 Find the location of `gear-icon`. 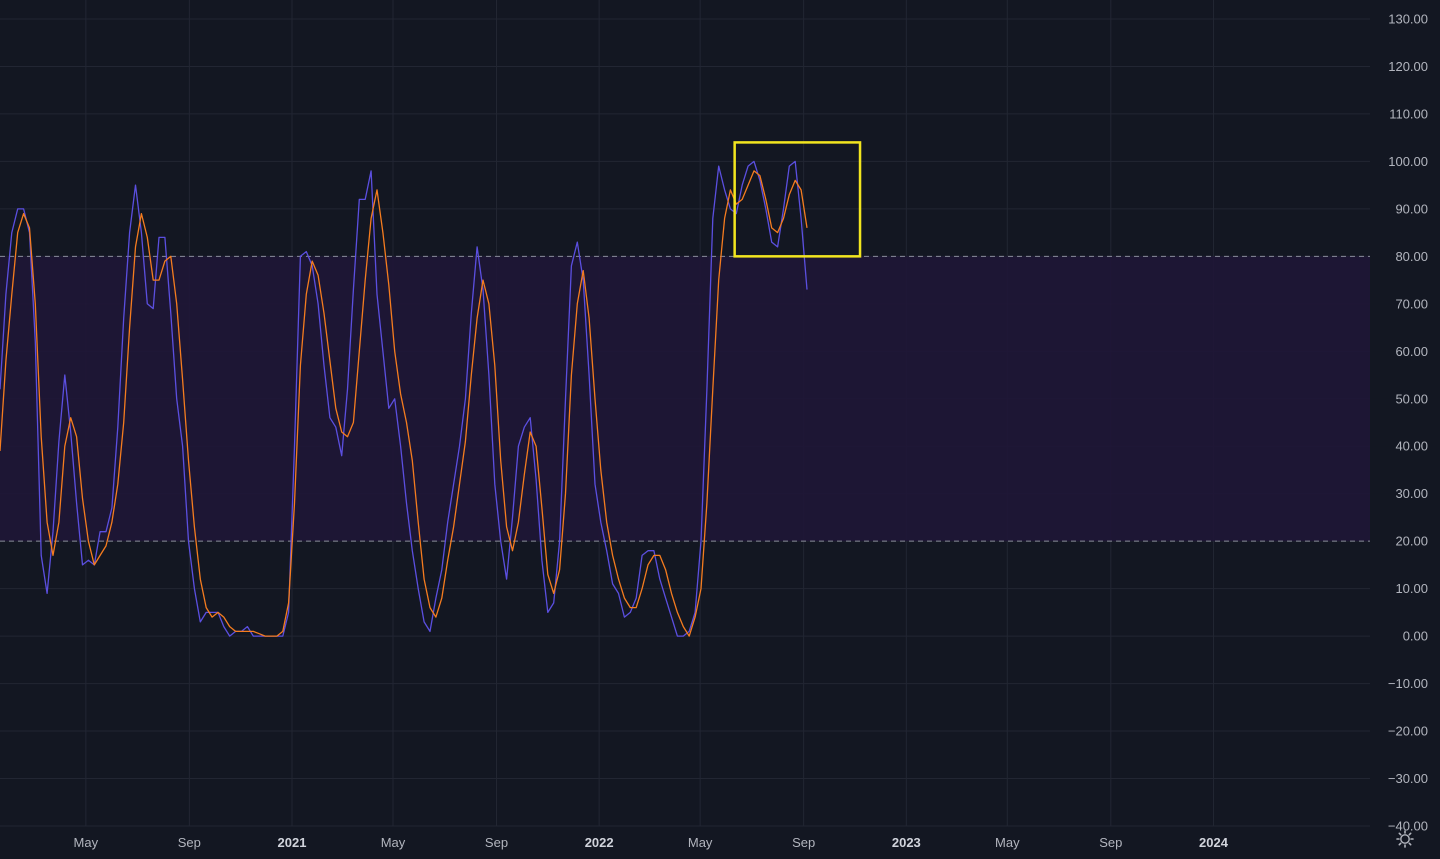

gear-icon is located at coordinates (1405, 839).